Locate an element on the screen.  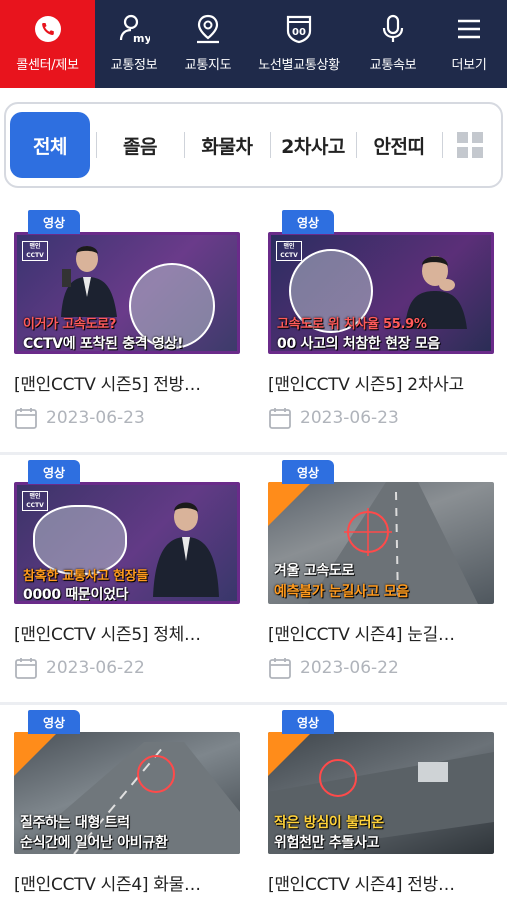
top-navigation-bar: 콜센터/제보 my 교통정보 교통지도 00 노선별교통상황 교통속보 더보기 is located at coordinates (253, 44).